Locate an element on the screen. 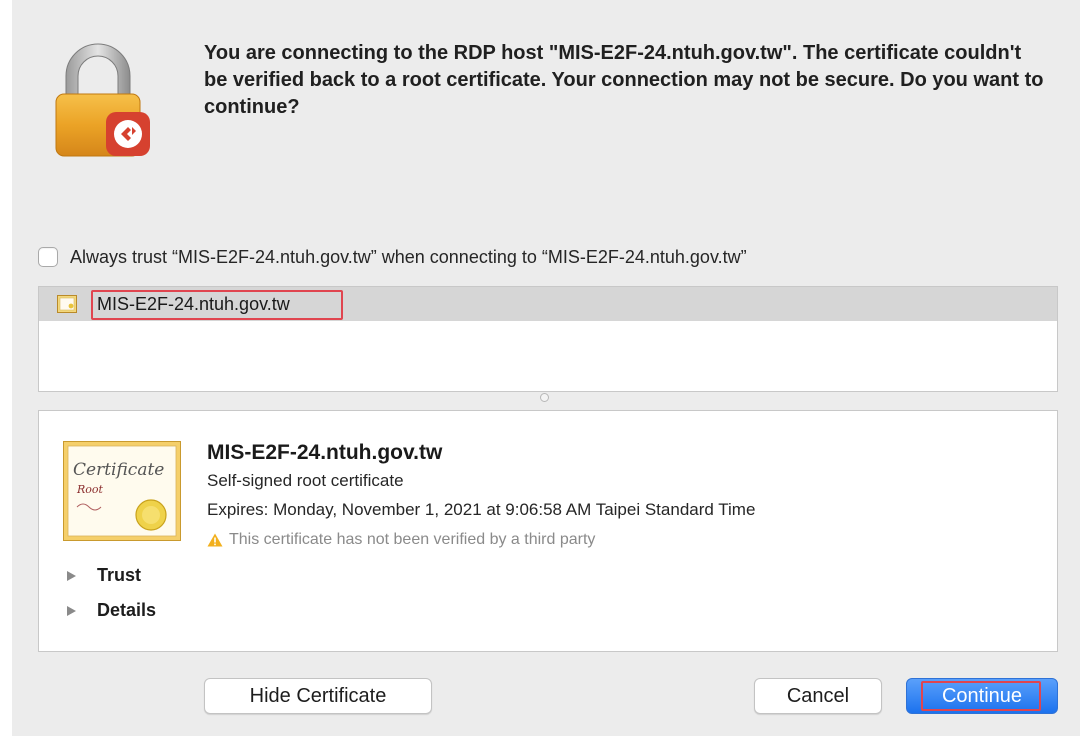 The height and width of the screenshot is (736, 1080). certificate-title: MIS-E2F-24.ntuh.gov.tw is located at coordinates (325, 452).